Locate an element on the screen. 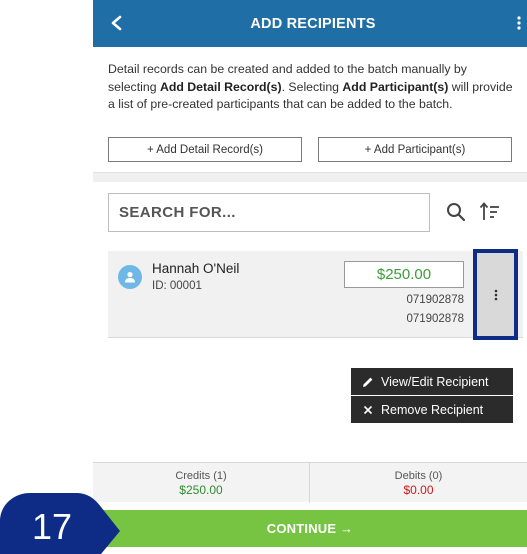 Image resolution: width=527 pixels, height=554 pixels. credits-value: $250.00 is located at coordinates (201, 489).